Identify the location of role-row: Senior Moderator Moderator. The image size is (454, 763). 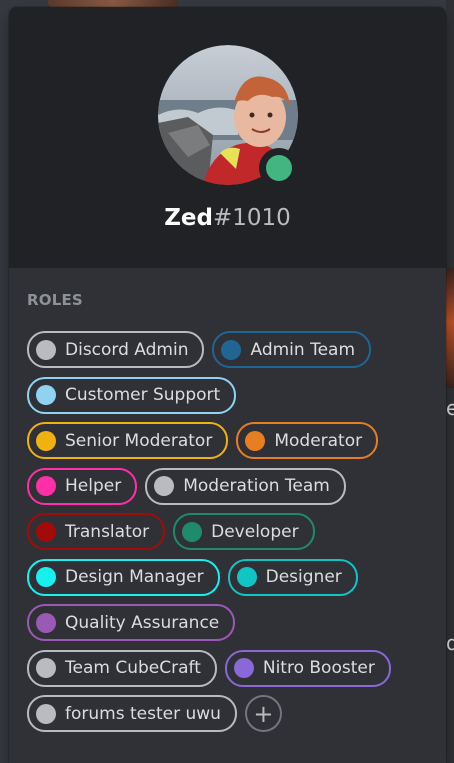
(229, 440).